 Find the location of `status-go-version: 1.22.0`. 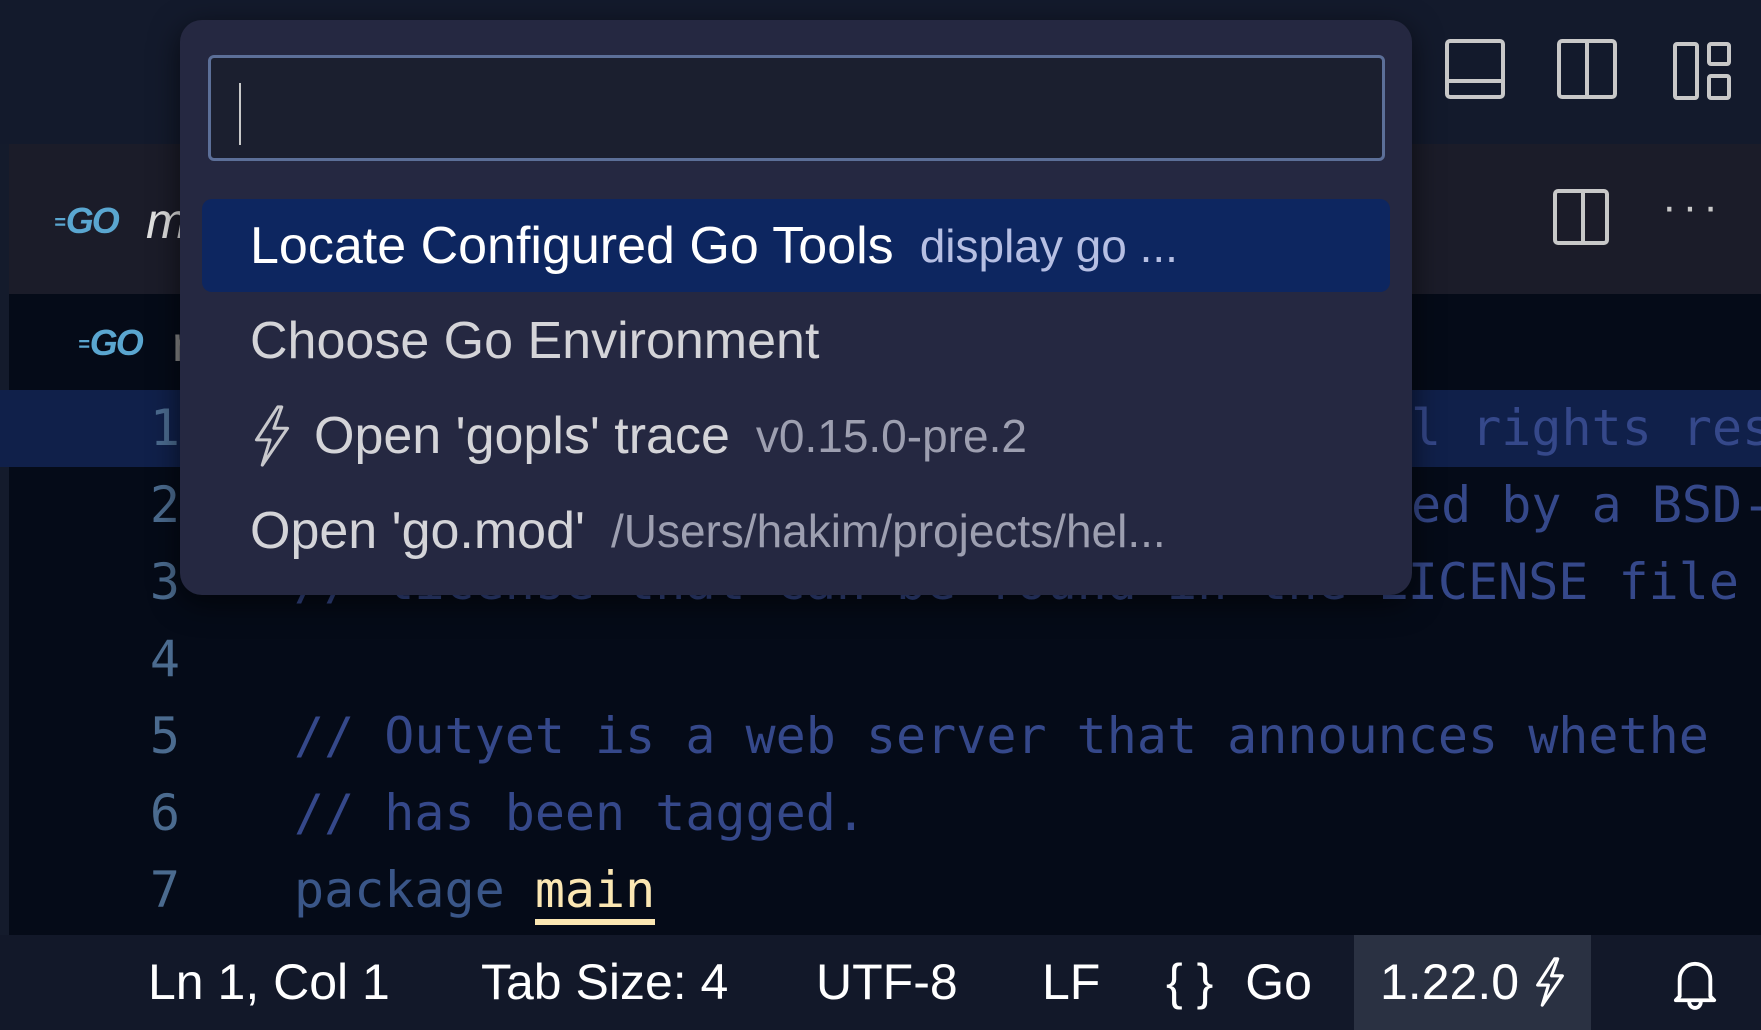

status-go-version: 1.22.0 is located at coordinates (1472, 982).